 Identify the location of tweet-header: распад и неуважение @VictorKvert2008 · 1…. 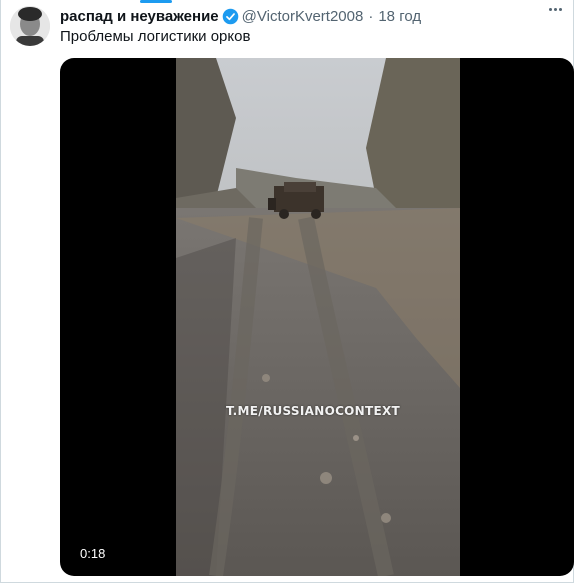
(311, 16).